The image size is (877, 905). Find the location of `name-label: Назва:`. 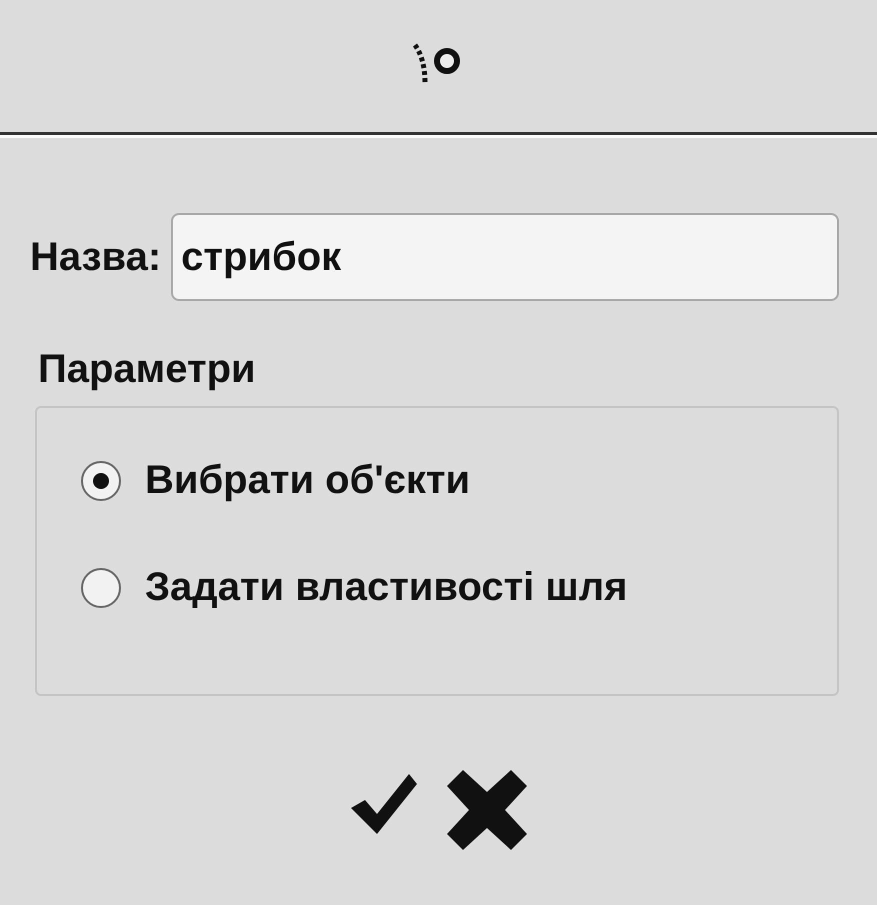

name-label: Назва: is located at coordinates (96, 257).